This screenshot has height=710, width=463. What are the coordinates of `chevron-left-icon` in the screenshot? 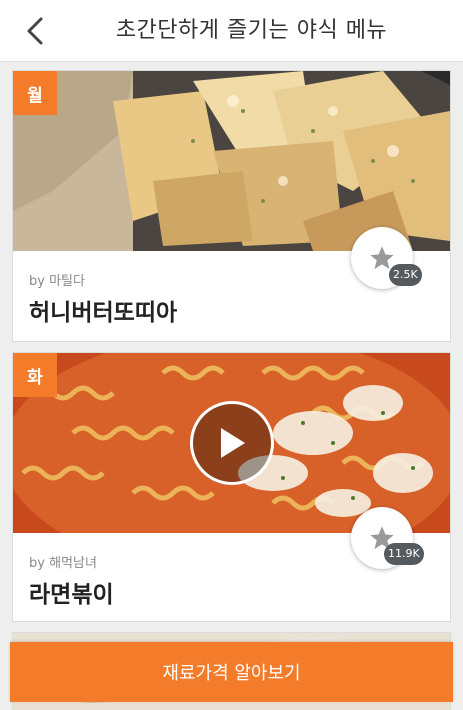 It's located at (35, 31).